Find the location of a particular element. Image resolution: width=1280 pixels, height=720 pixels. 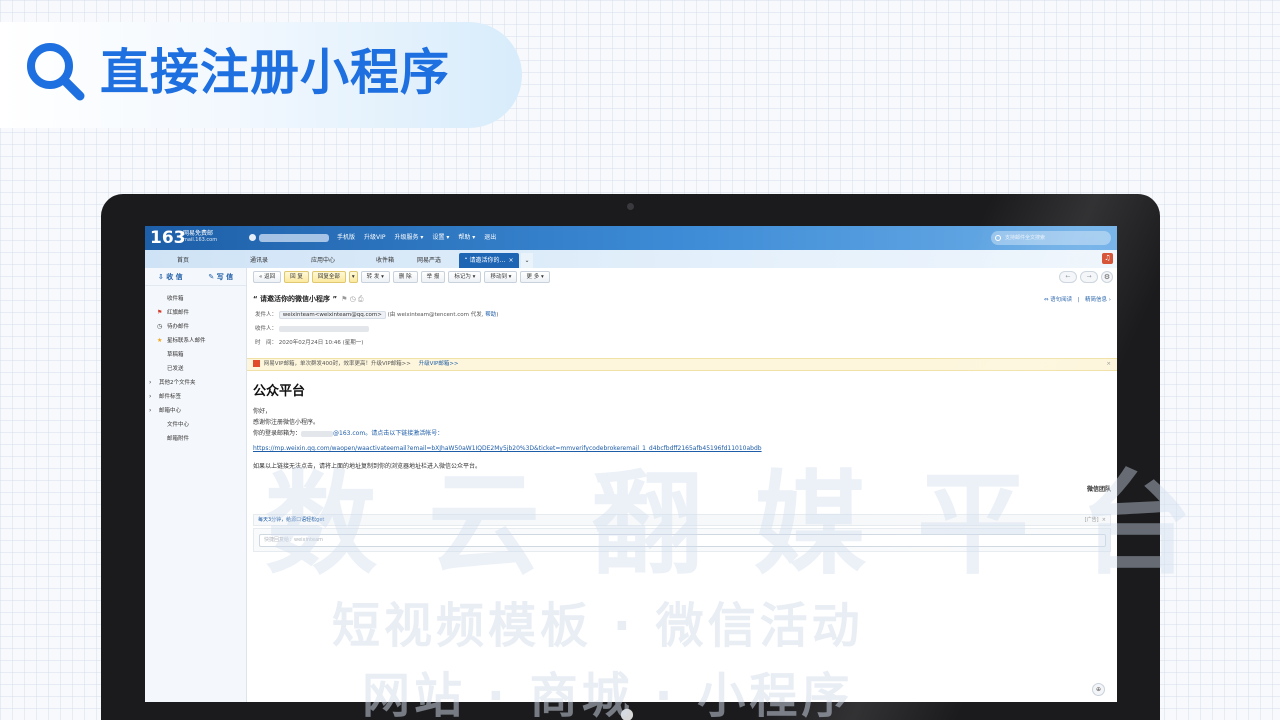

top-menu-settings: 设置 ▾ is located at coordinates (440, 238).